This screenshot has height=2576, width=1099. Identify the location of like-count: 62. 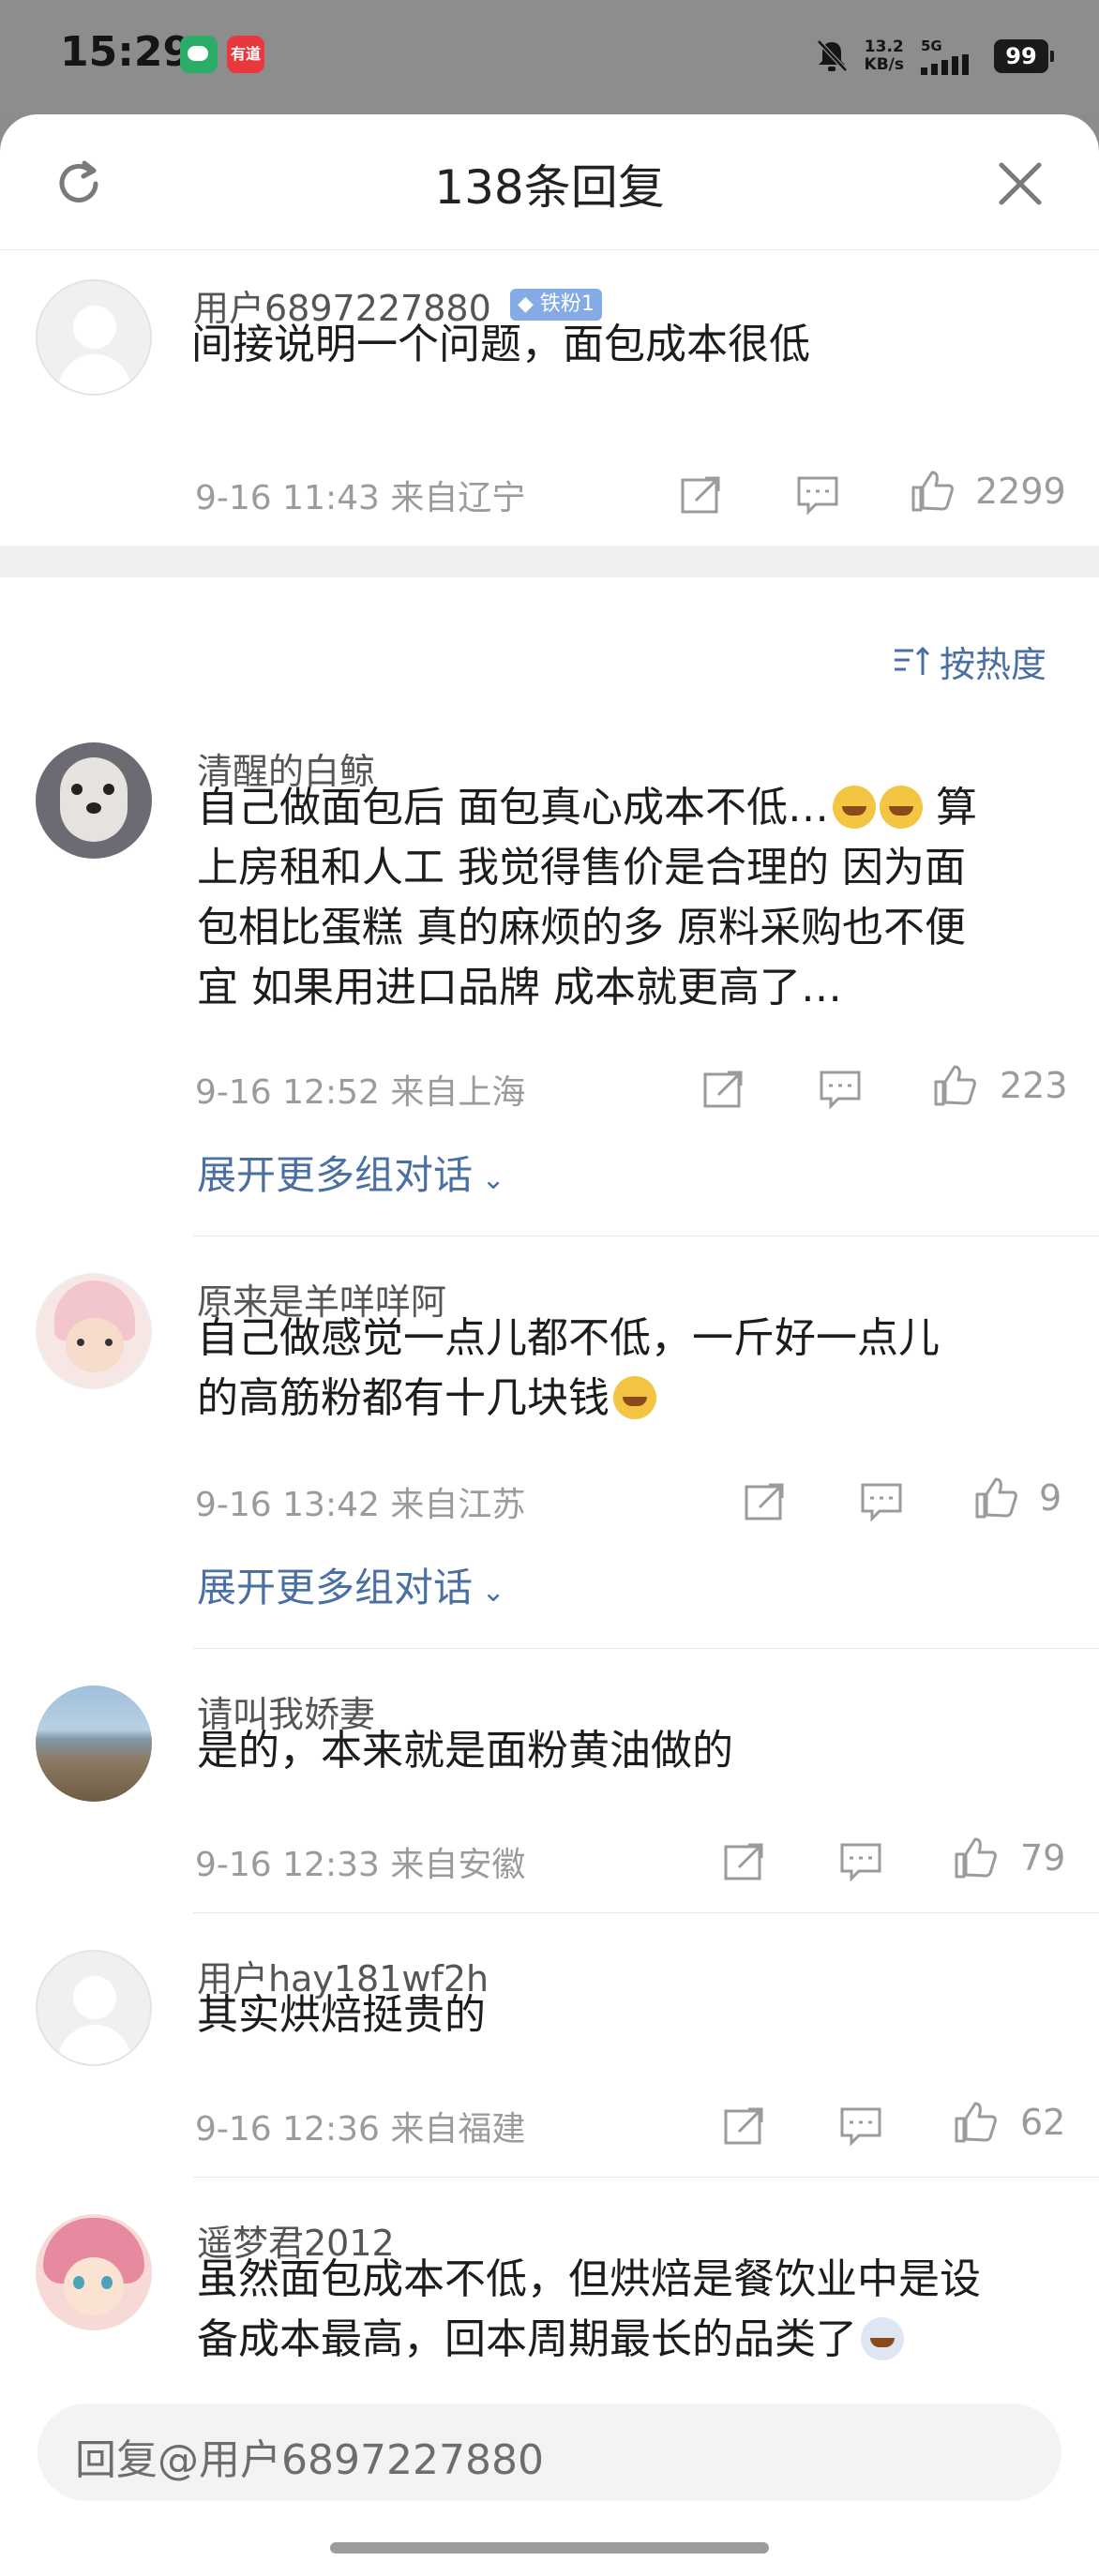
(1043, 2122).